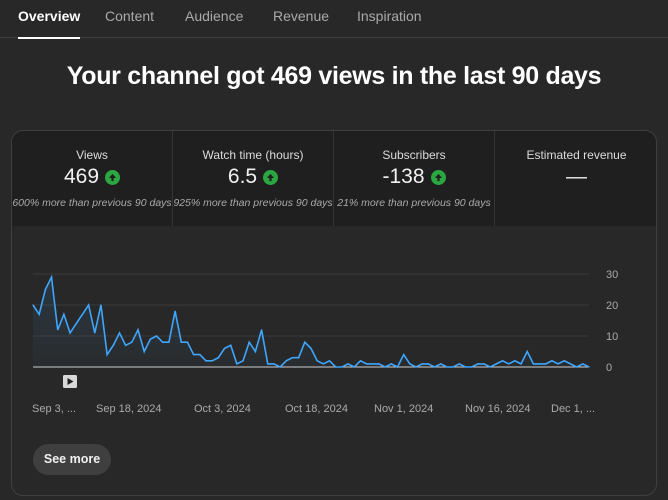  What do you see at coordinates (49, 19) in the screenshot?
I see `tab-overview: Overview` at bounding box center [49, 19].